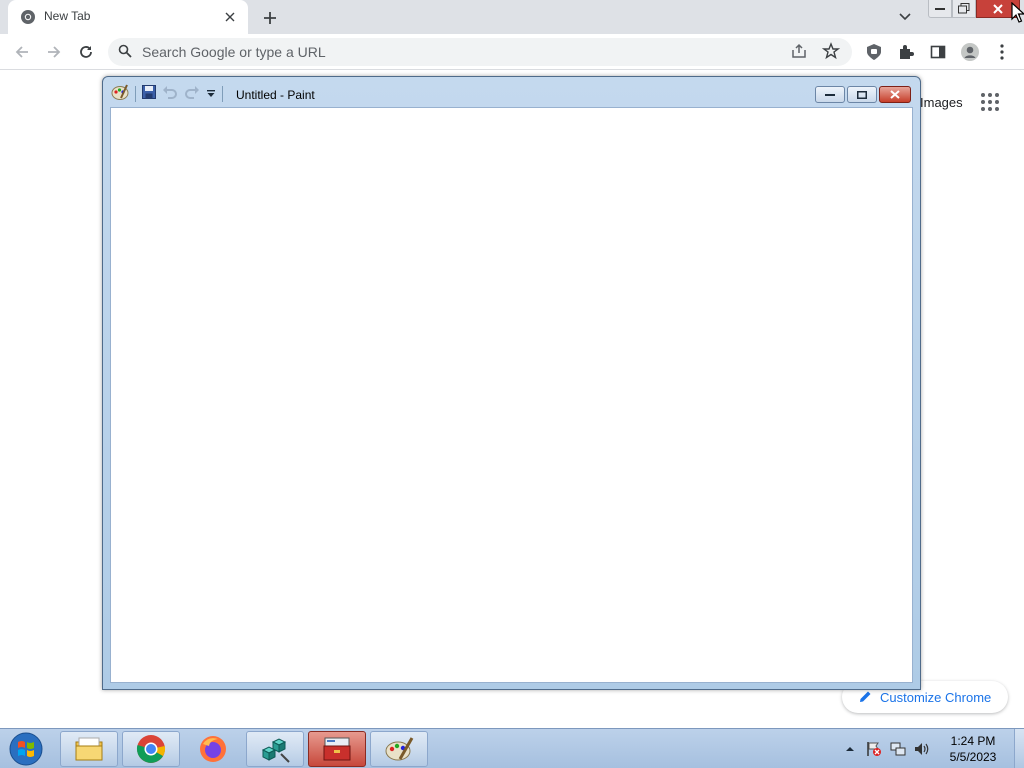 The height and width of the screenshot is (768, 1024). What do you see at coordinates (874, 749) in the screenshot?
I see `action-center-flag-icon` at bounding box center [874, 749].